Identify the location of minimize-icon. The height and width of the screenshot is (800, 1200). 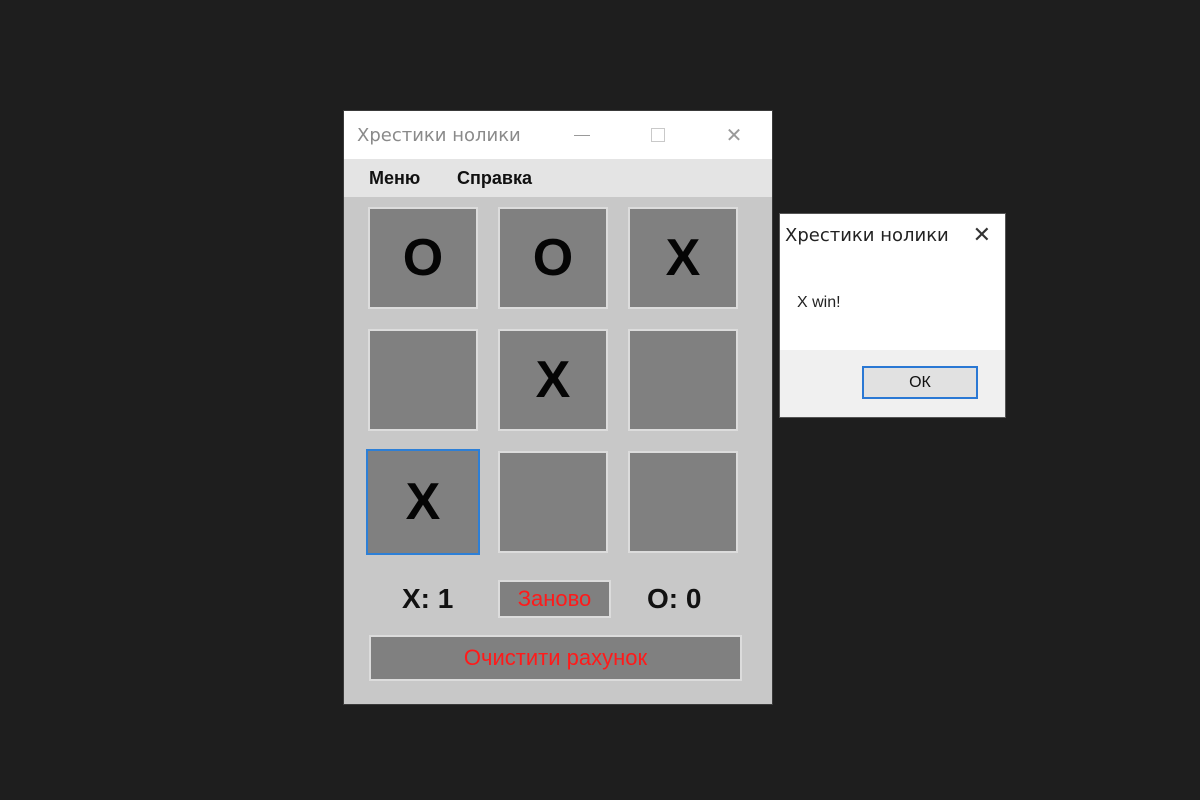
(582, 135).